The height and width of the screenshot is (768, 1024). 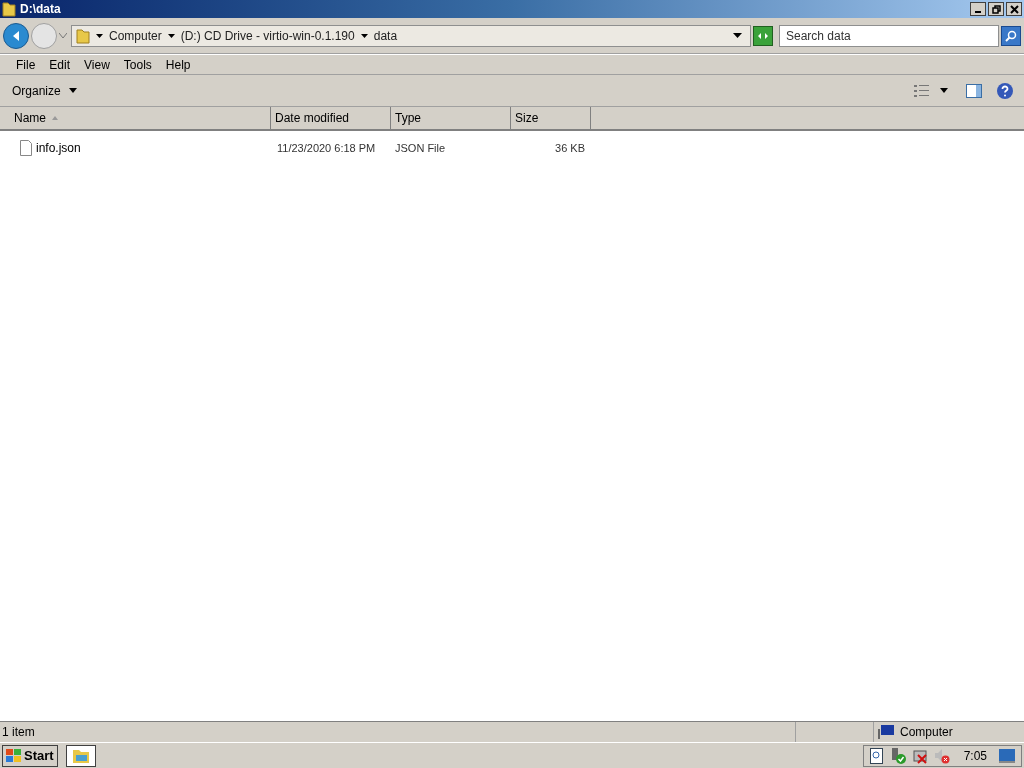 I want to click on close-button, so click(x=1014, y=9).